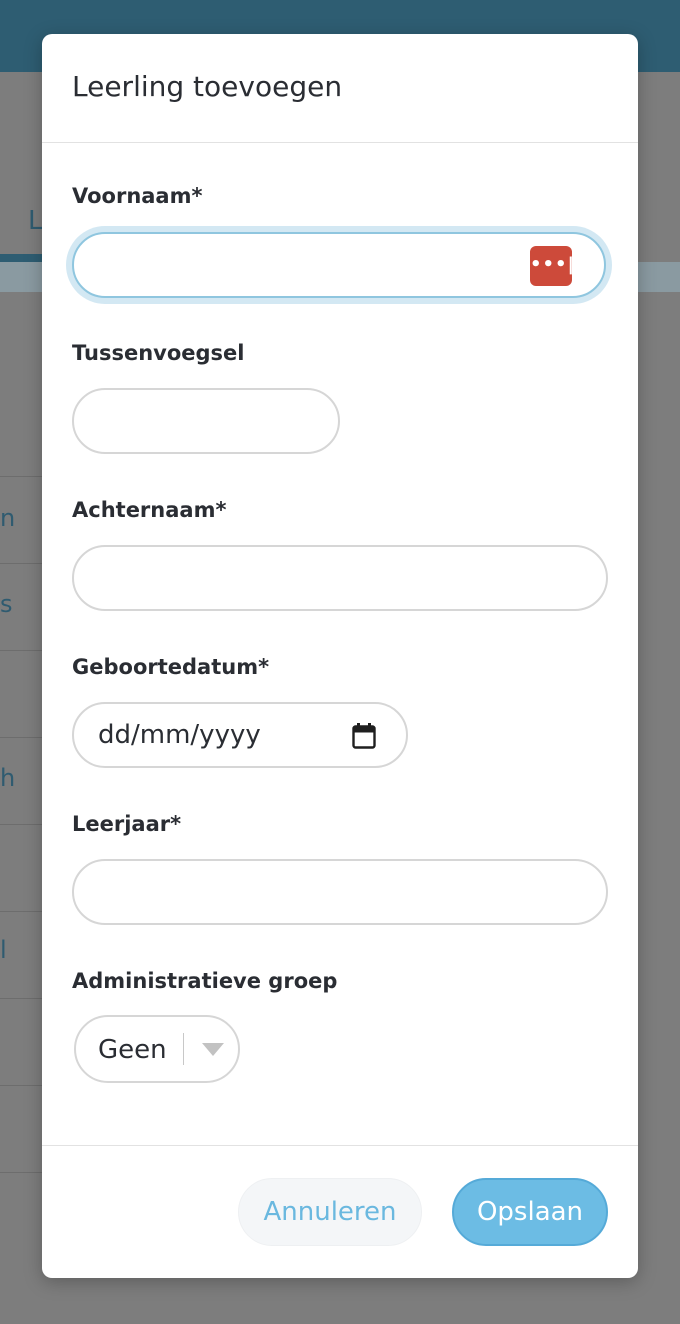 The width and height of the screenshot is (680, 1324). I want to click on admin-group-select: Geen, so click(157, 1049).